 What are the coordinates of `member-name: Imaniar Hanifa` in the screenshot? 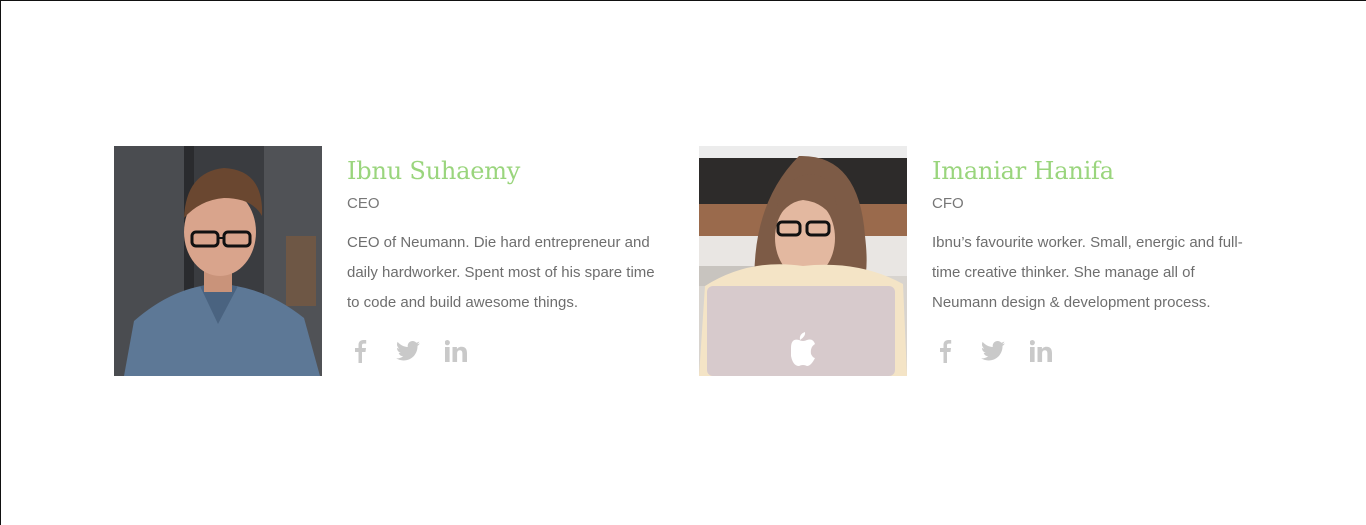 It's located at (1023, 171).